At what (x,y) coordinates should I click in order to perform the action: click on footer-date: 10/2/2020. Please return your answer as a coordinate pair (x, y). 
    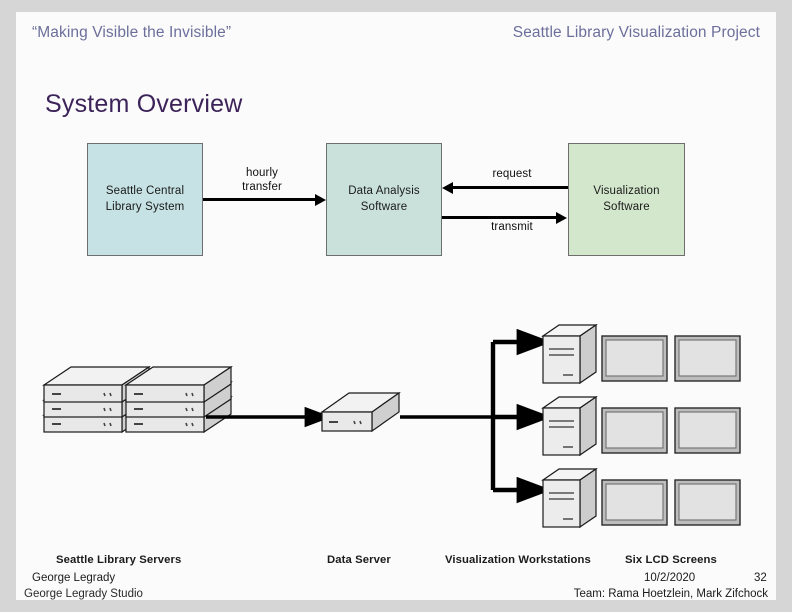
    Looking at the image, I should click on (670, 578).